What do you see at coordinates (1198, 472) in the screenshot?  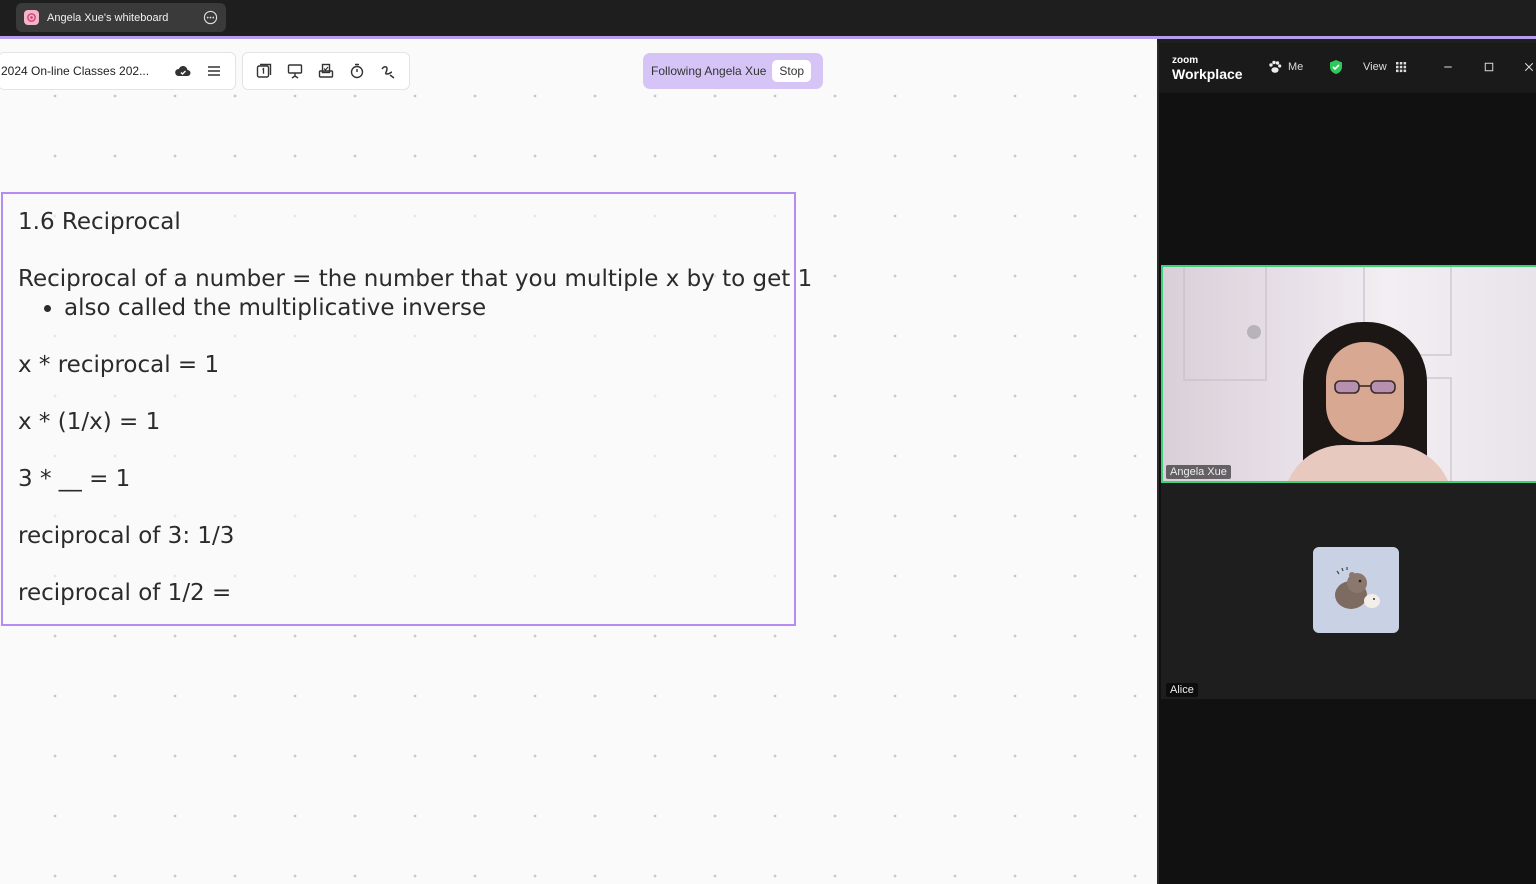 I see `participant-name-tag: Angela Xue` at bounding box center [1198, 472].